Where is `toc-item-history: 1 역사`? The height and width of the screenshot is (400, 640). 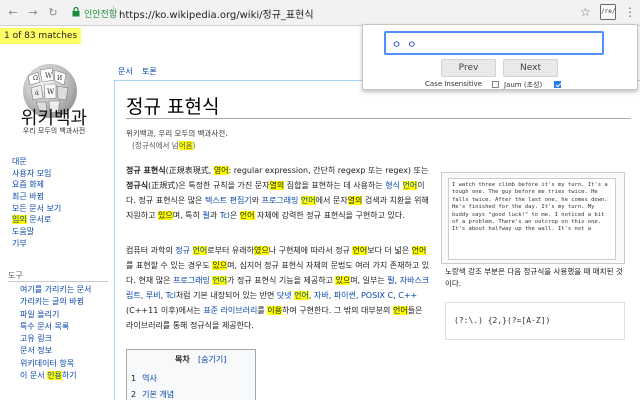 toc-item-history: 1 역사 is located at coordinates (144, 378).